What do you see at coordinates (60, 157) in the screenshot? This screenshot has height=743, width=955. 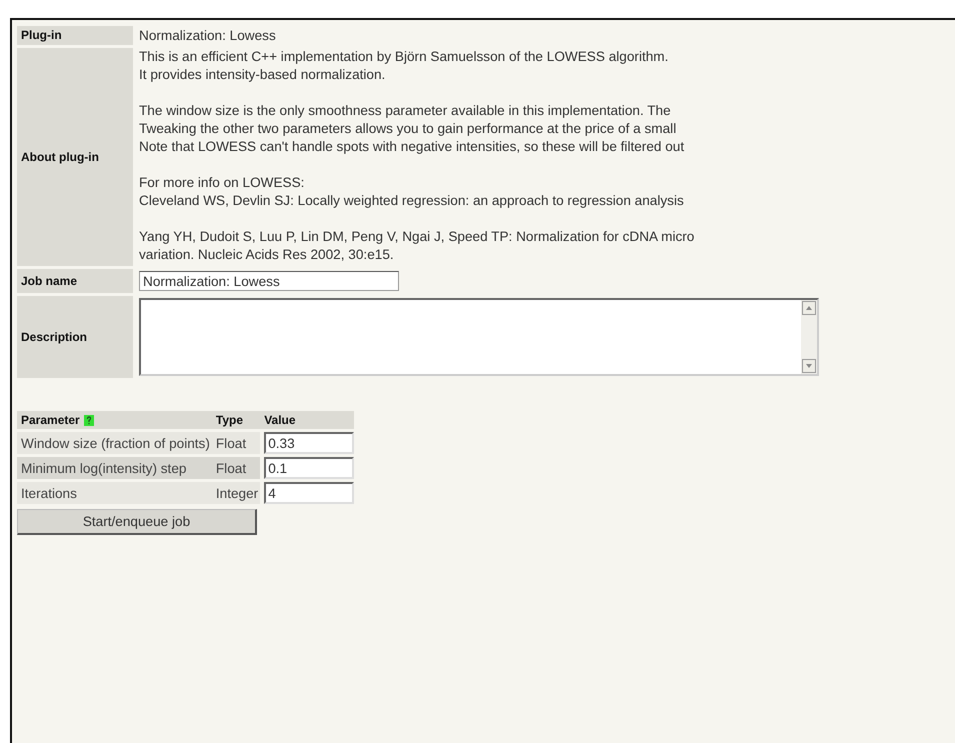 I see `field-label: About plug-in` at bounding box center [60, 157].